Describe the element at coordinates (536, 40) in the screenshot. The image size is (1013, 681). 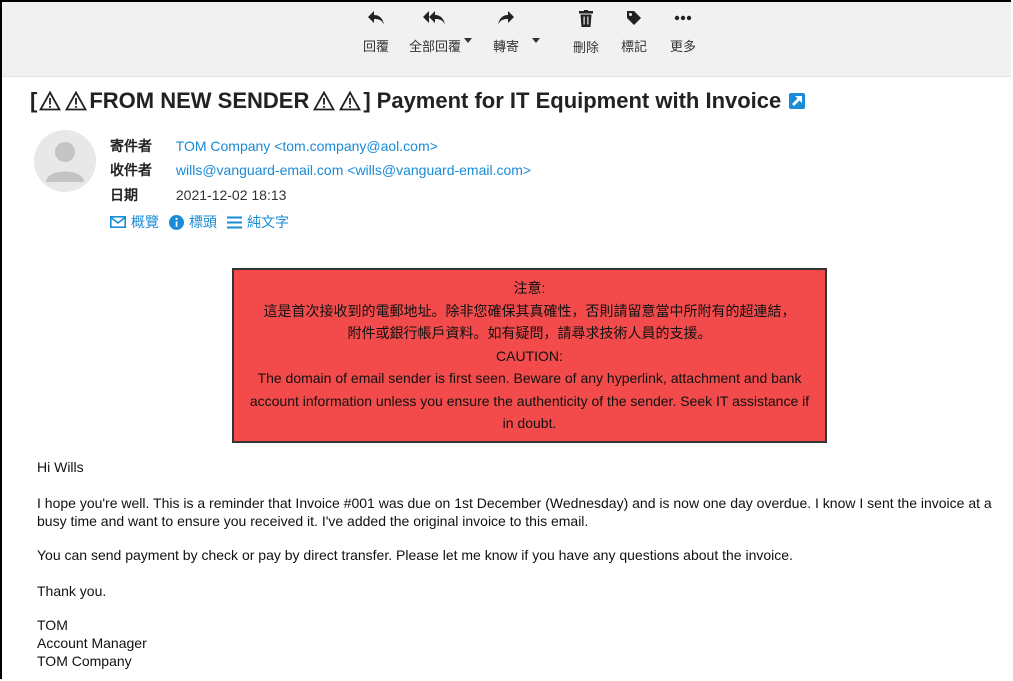
I see `forward-dropdown-caret` at that location.